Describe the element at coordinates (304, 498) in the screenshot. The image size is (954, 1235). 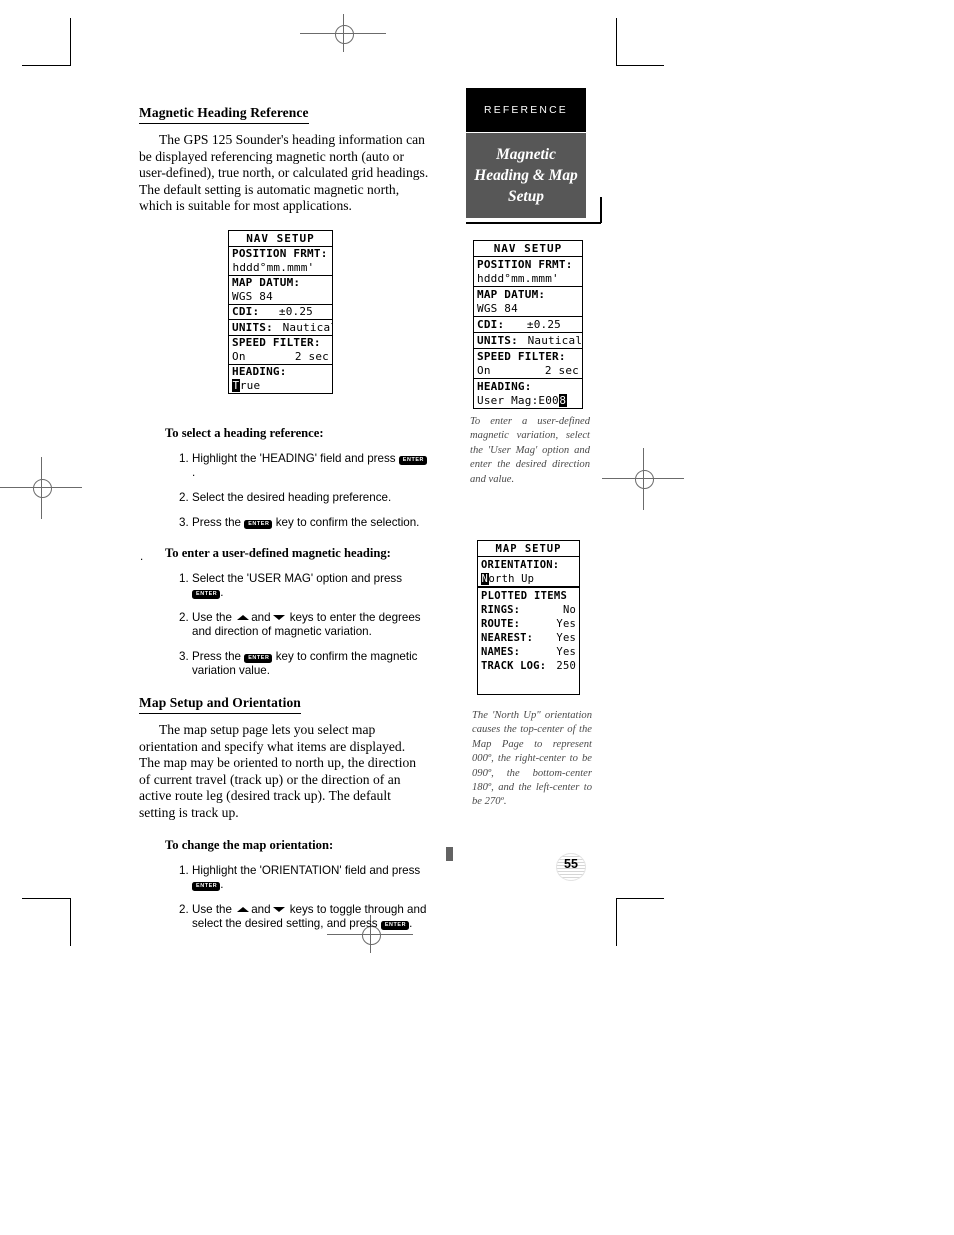
I see `step-item: 2. Select the desired heading preference.` at that location.